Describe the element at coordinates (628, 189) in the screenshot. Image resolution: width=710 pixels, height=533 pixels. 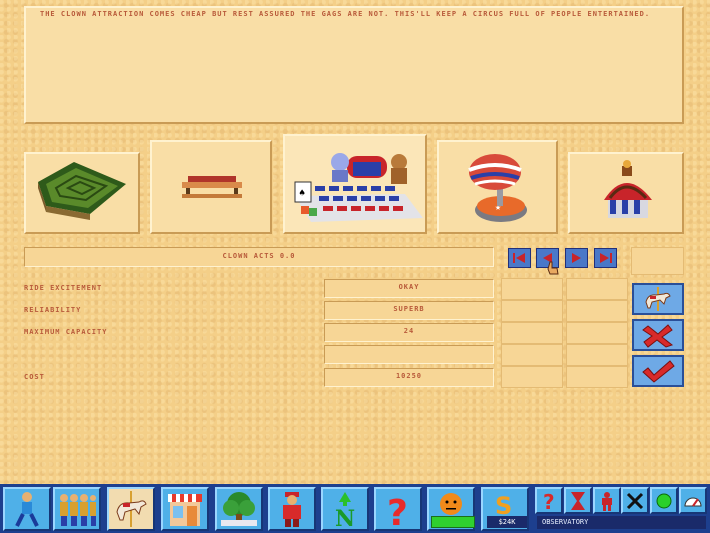
I see `observatory-icon` at that location.